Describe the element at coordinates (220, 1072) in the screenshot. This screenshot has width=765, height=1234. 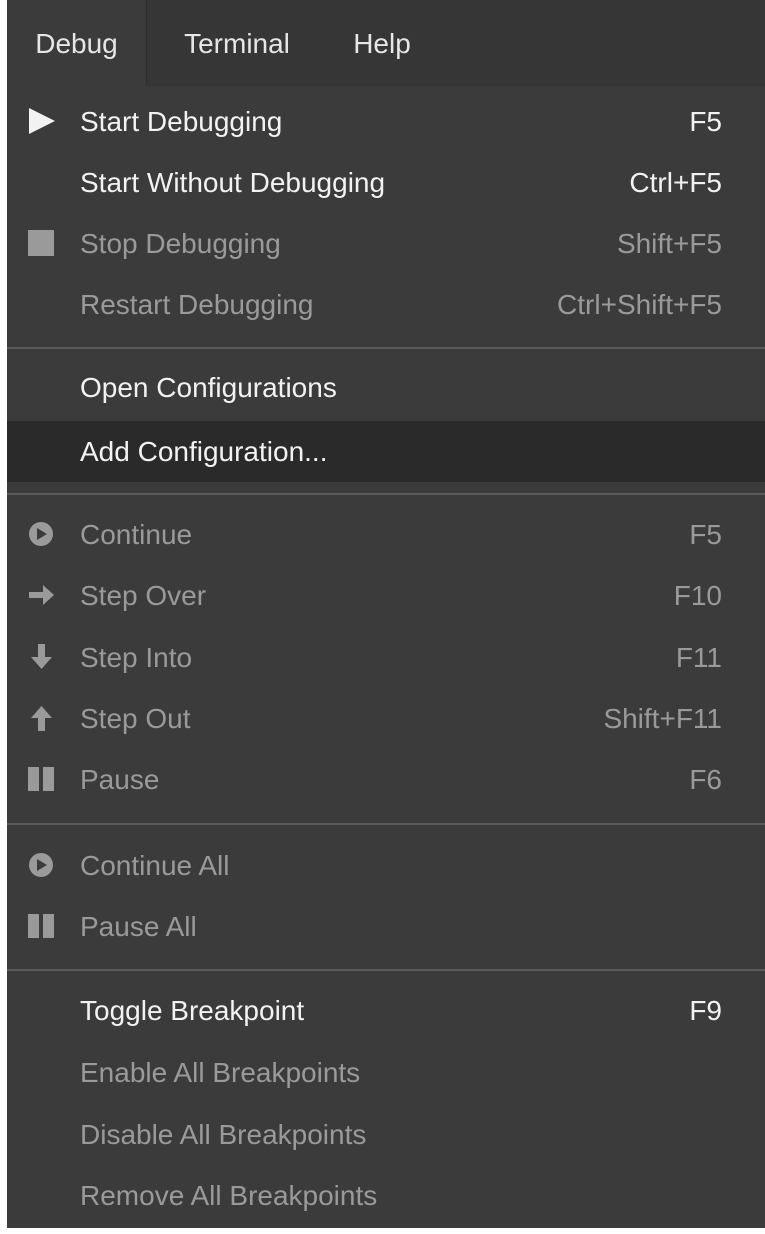
I see `menu-item-label: Enable All Breakpoints` at that location.